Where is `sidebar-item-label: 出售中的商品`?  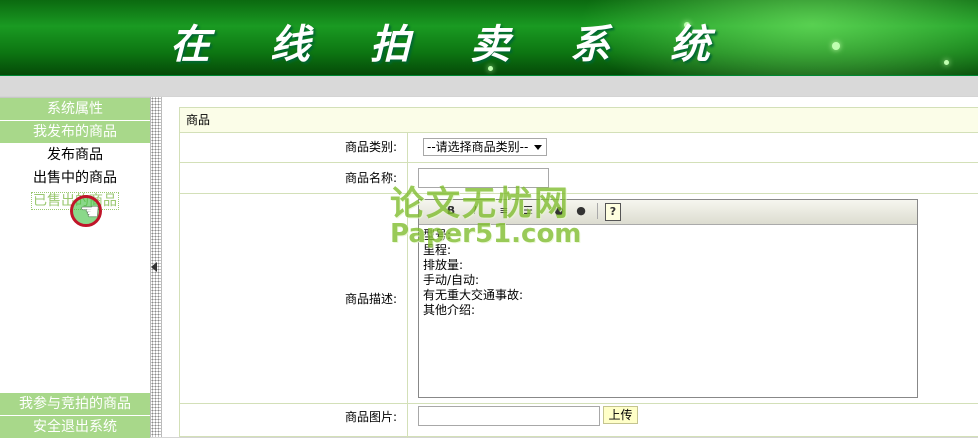
sidebar-item-label: 出售中的商品 is located at coordinates (75, 178).